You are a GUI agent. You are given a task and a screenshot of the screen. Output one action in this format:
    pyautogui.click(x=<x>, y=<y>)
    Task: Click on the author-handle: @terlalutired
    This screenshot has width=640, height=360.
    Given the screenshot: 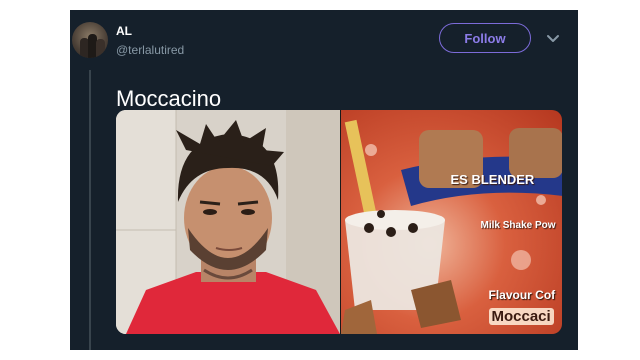 What is the action you would take?
    pyautogui.click(x=150, y=50)
    